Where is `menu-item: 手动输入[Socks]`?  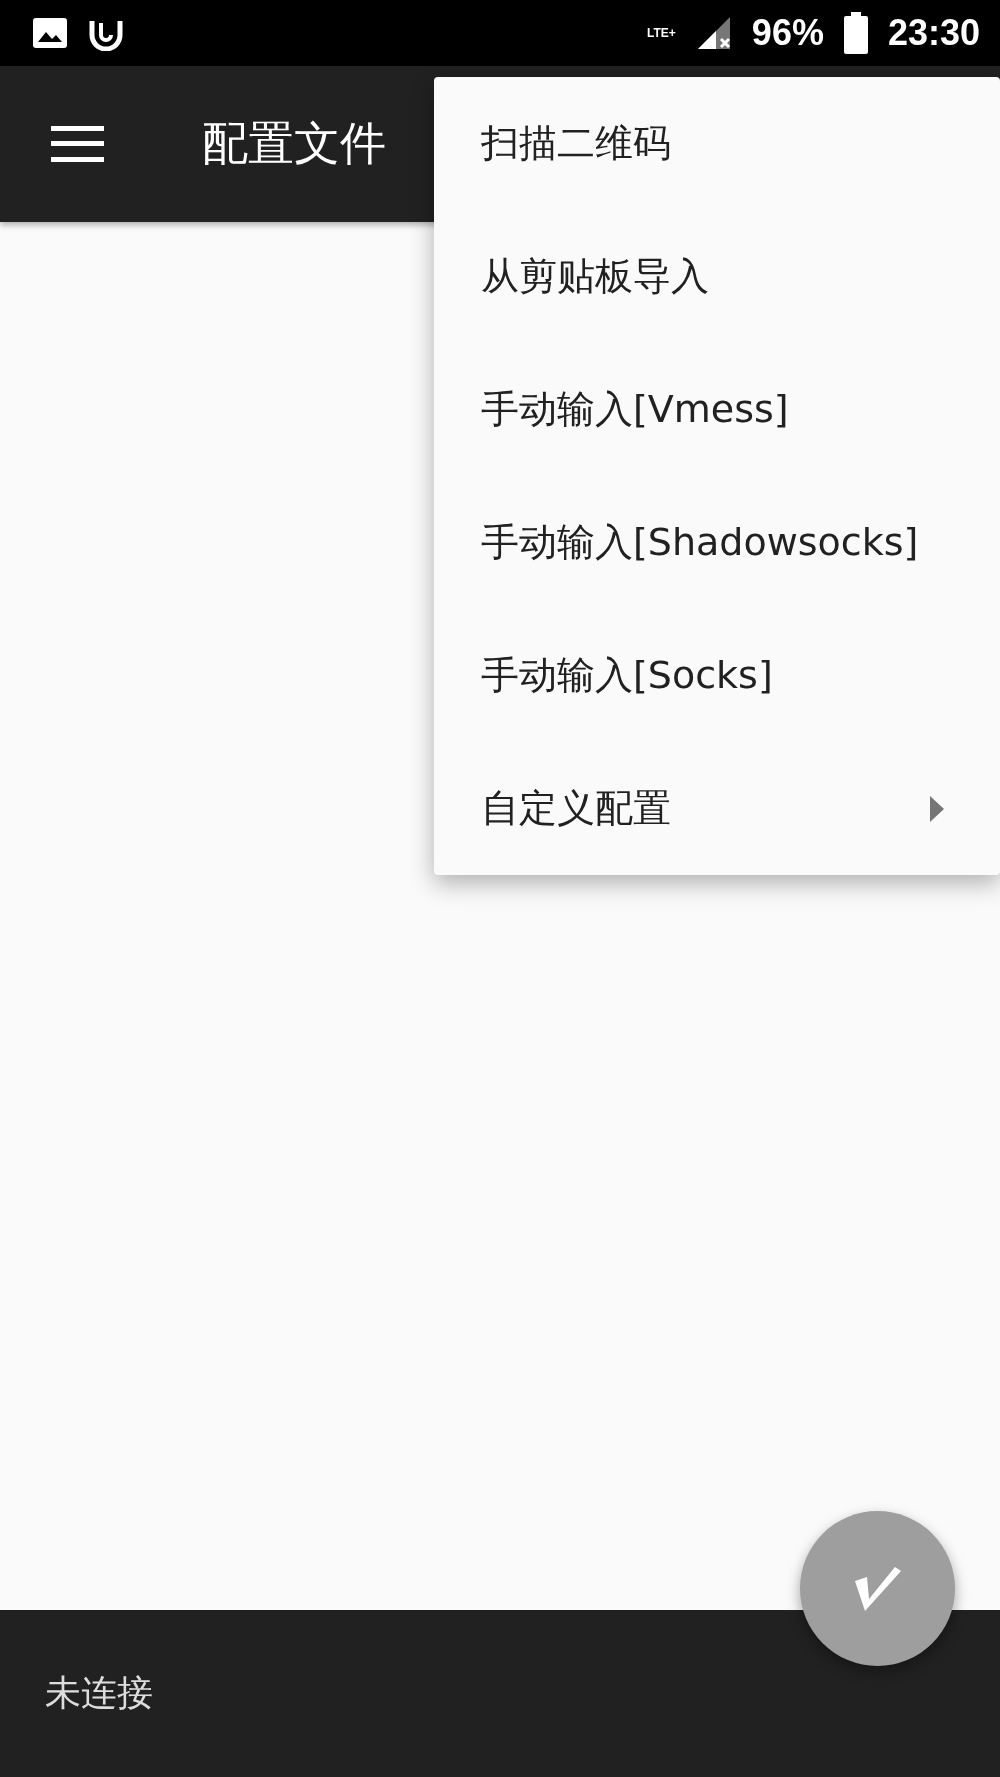 menu-item: 手动输入[Socks] is located at coordinates (717, 675).